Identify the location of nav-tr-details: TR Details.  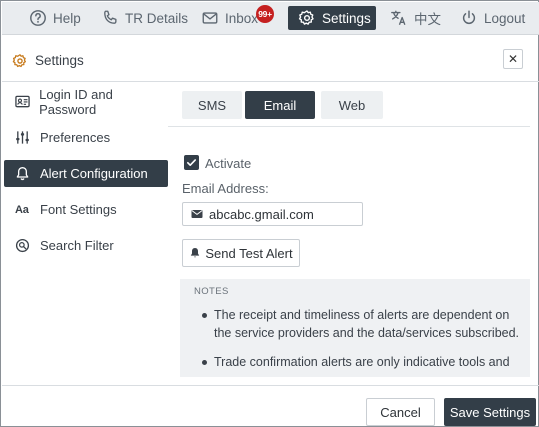
(144, 18).